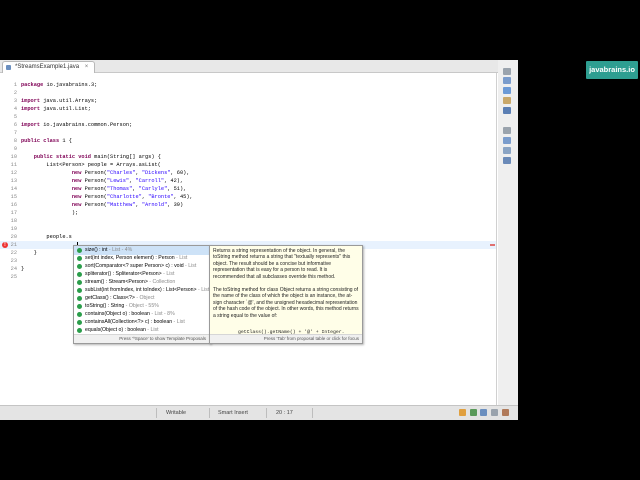  Describe the element at coordinates (507, 160) in the screenshot. I see `declaration-icon` at that location.